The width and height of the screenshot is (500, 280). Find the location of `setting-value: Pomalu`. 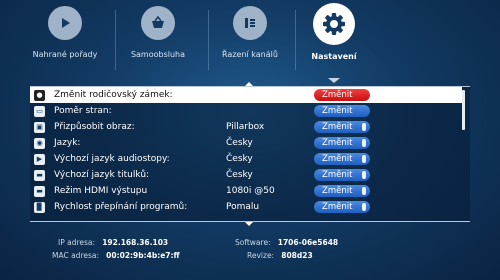

setting-value: Pomalu is located at coordinates (243, 207).